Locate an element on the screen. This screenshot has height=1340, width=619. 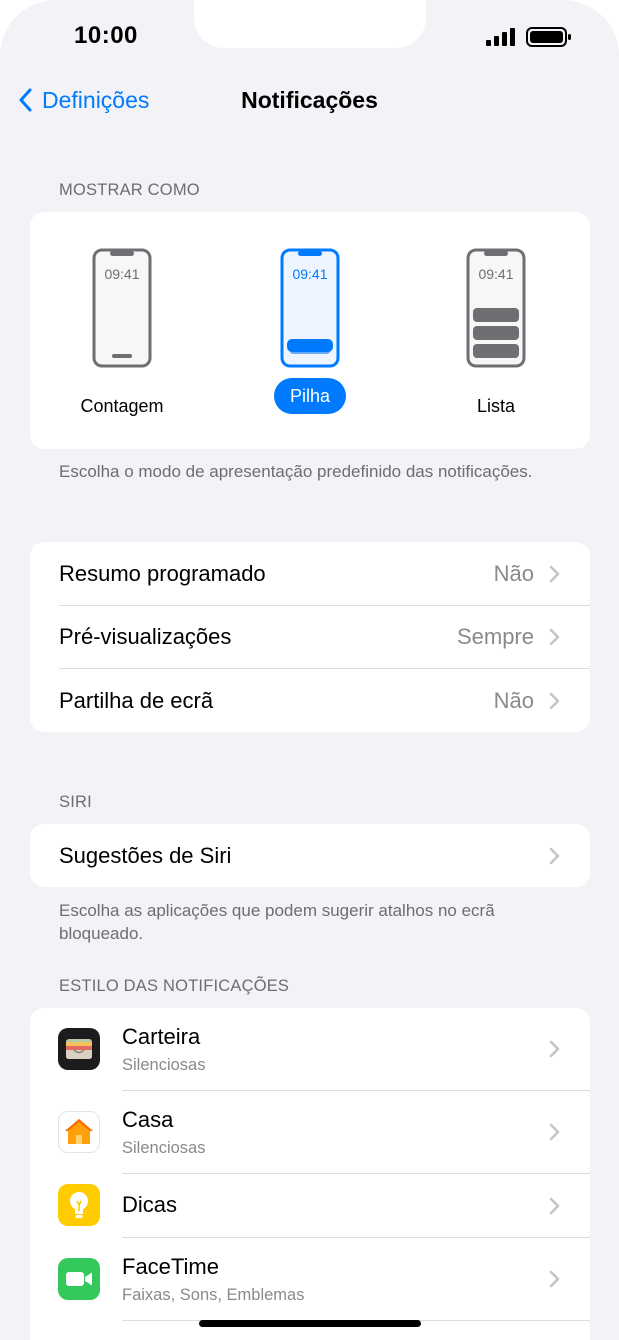
row-scheduled-summary-value: Não is located at coordinates (513, 573).